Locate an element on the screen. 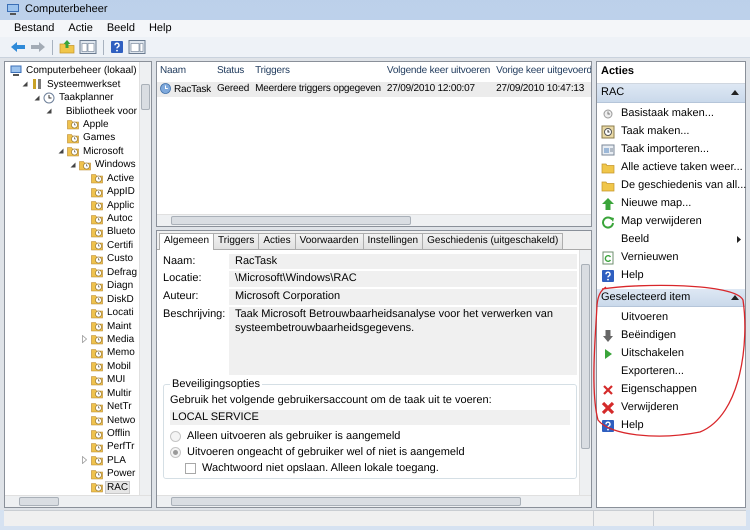 The image size is (750, 530). tree-item: Certifi is located at coordinates (120, 245).